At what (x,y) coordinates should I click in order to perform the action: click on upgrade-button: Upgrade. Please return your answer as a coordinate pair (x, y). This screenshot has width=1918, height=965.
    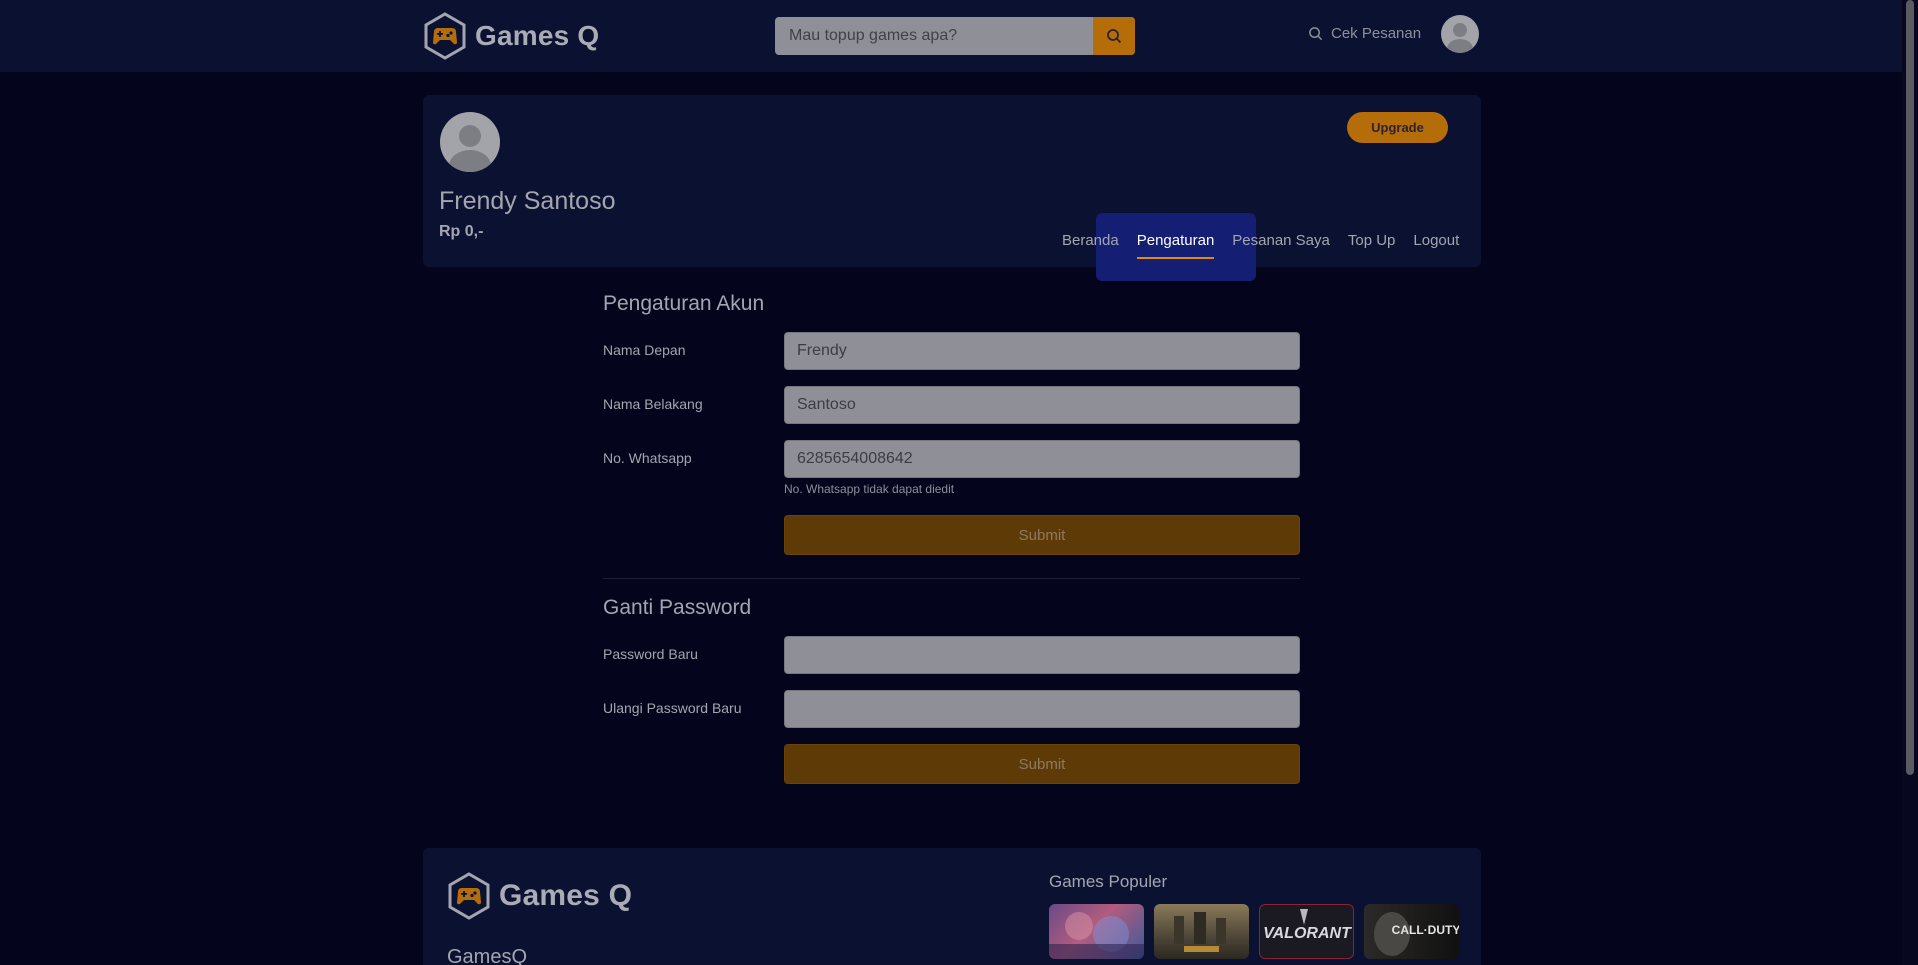
    Looking at the image, I should click on (1397, 127).